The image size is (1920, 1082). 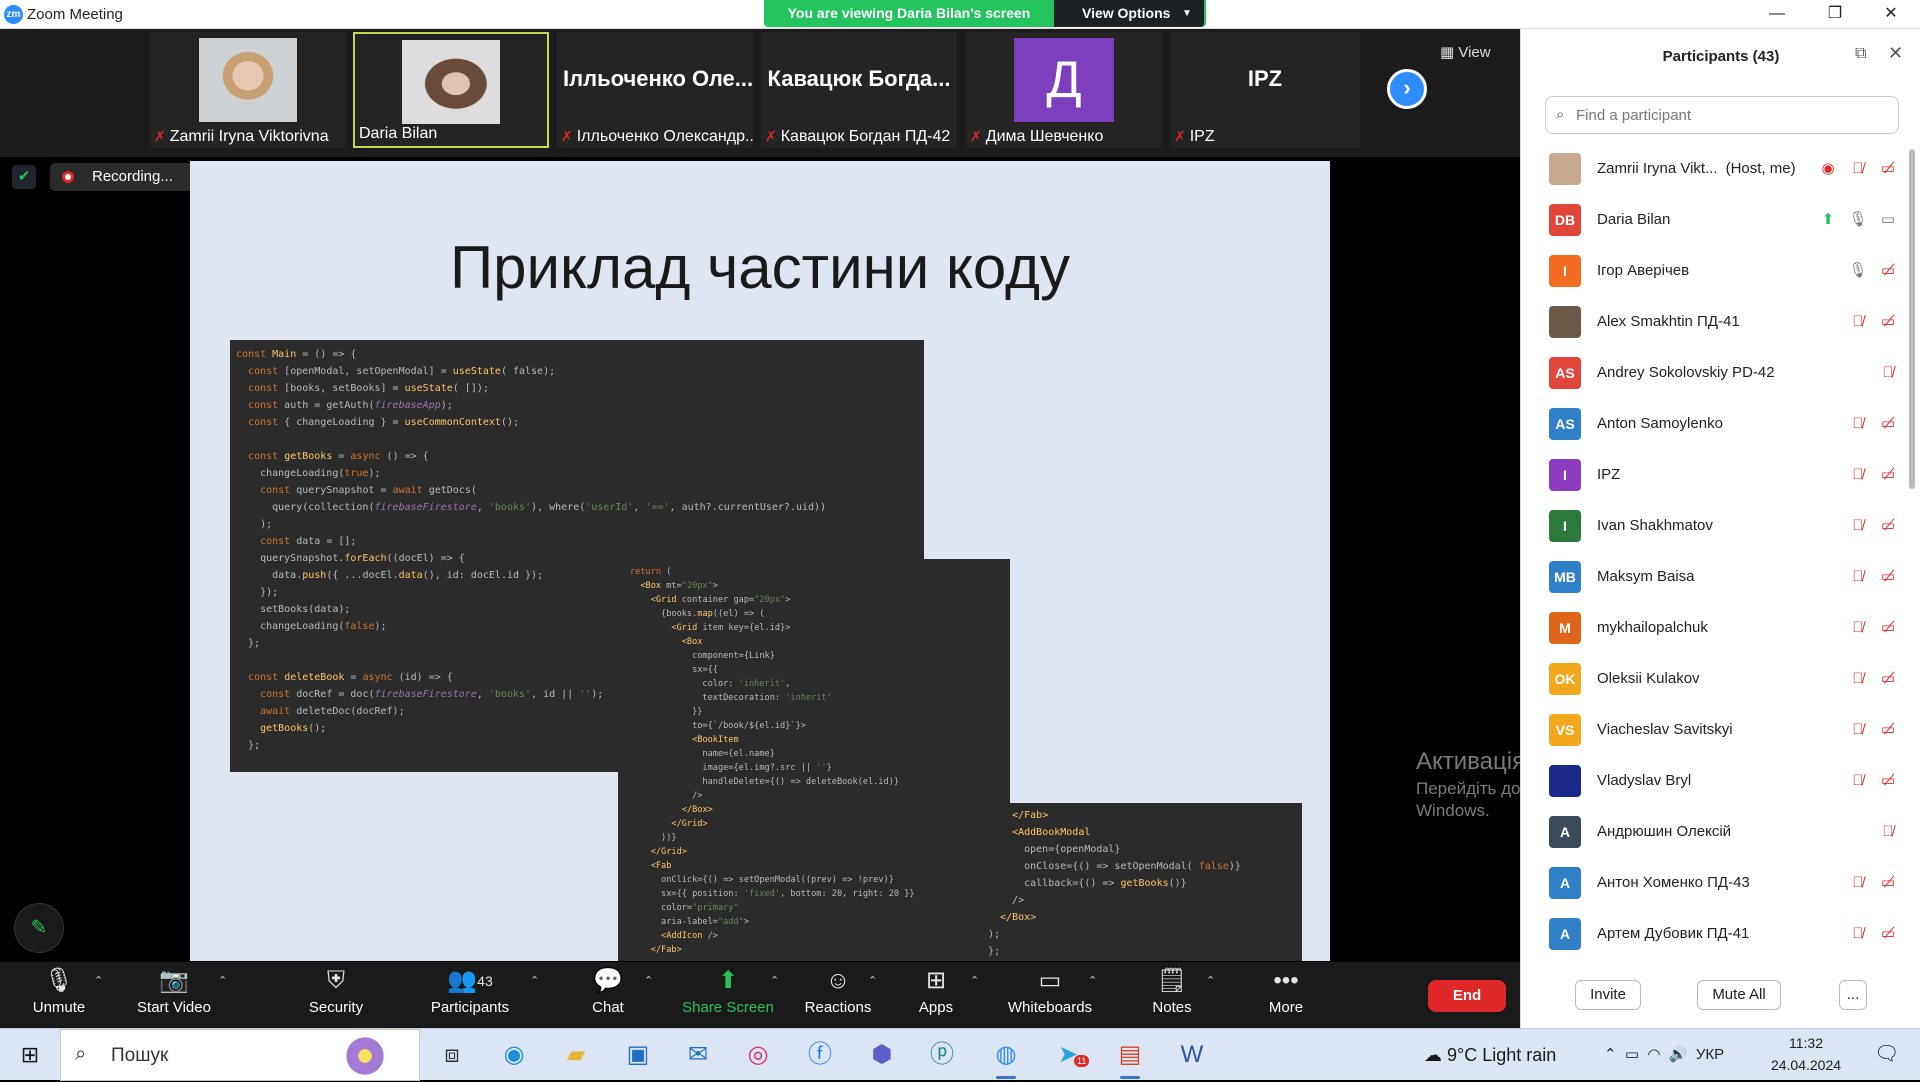 I want to click on participants-label: Participants, so click(x=470, y=1007).